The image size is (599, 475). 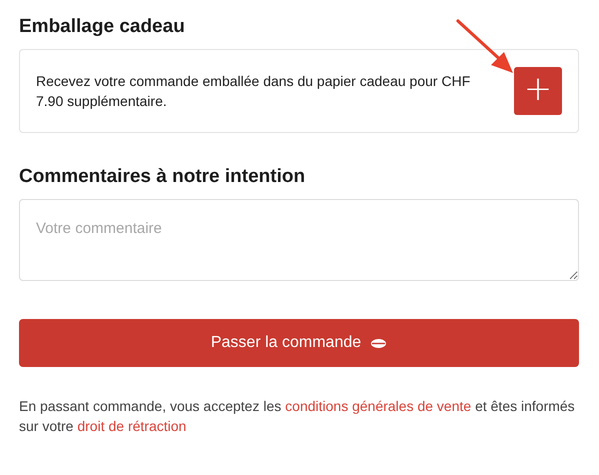 What do you see at coordinates (379, 343) in the screenshot?
I see `lips-icon` at bounding box center [379, 343].